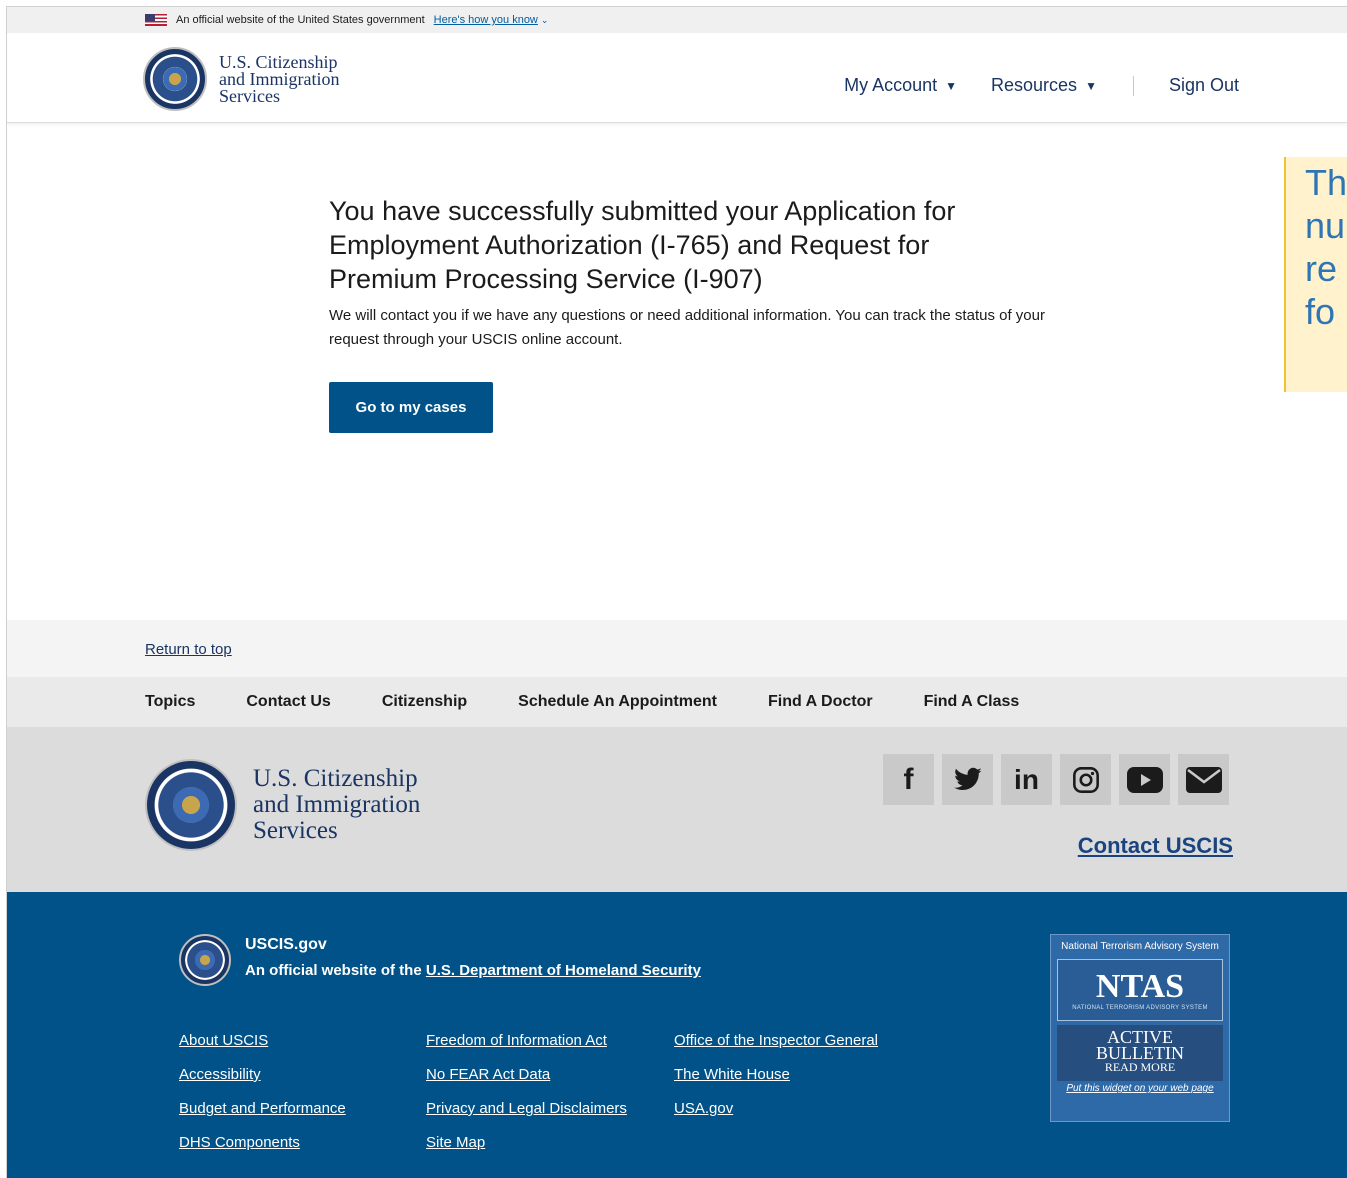 The height and width of the screenshot is (1178, 1347). What do you see at coordinates (188, 649) in the screenshot?
I see `return-to-top-link: Return to top` at bounding box center [188, 649].